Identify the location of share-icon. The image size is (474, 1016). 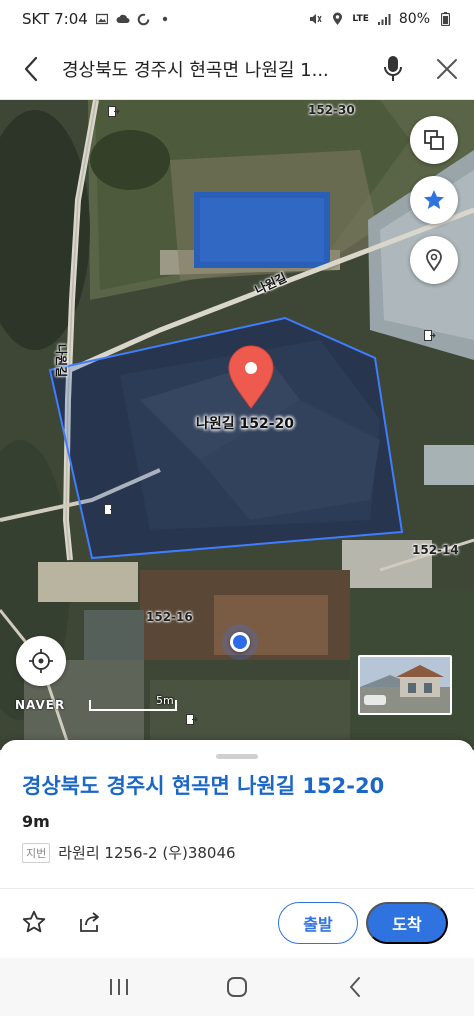
(89, 922).